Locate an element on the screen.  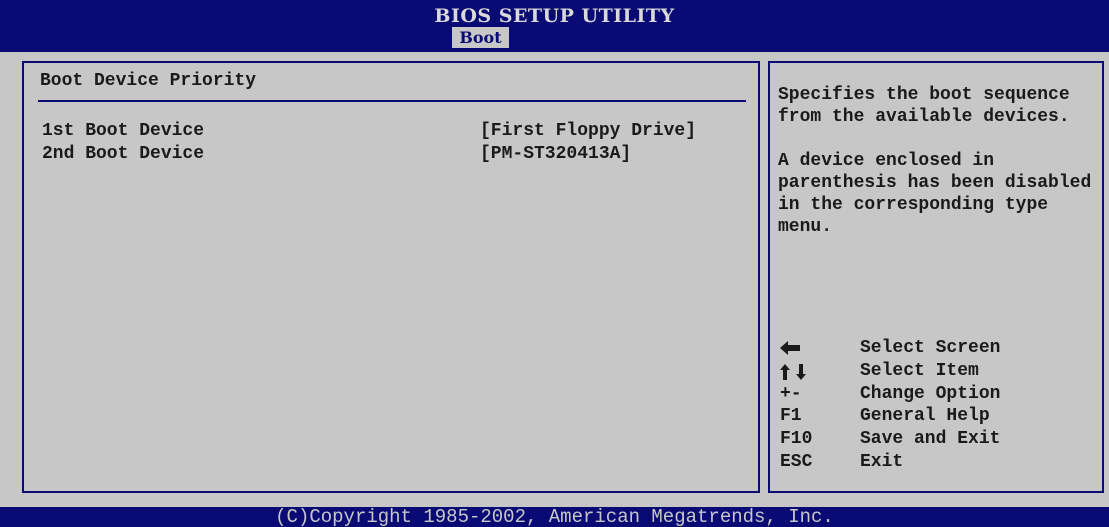
key-description: Select Screen is located at coordinates (930, 348).